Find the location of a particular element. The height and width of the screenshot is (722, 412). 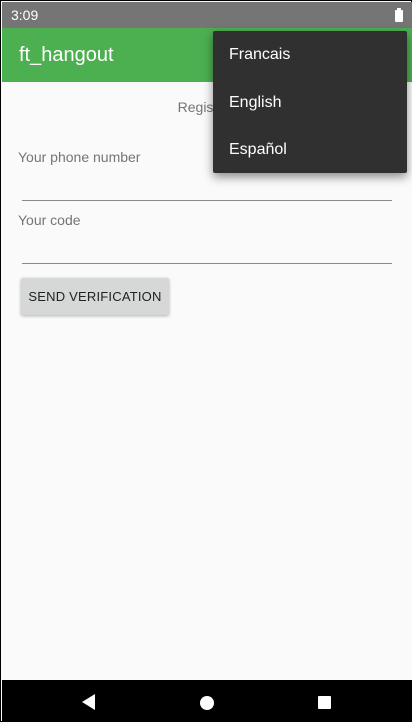

menu-item-espanol: Español is located at coordinates (310, 149).